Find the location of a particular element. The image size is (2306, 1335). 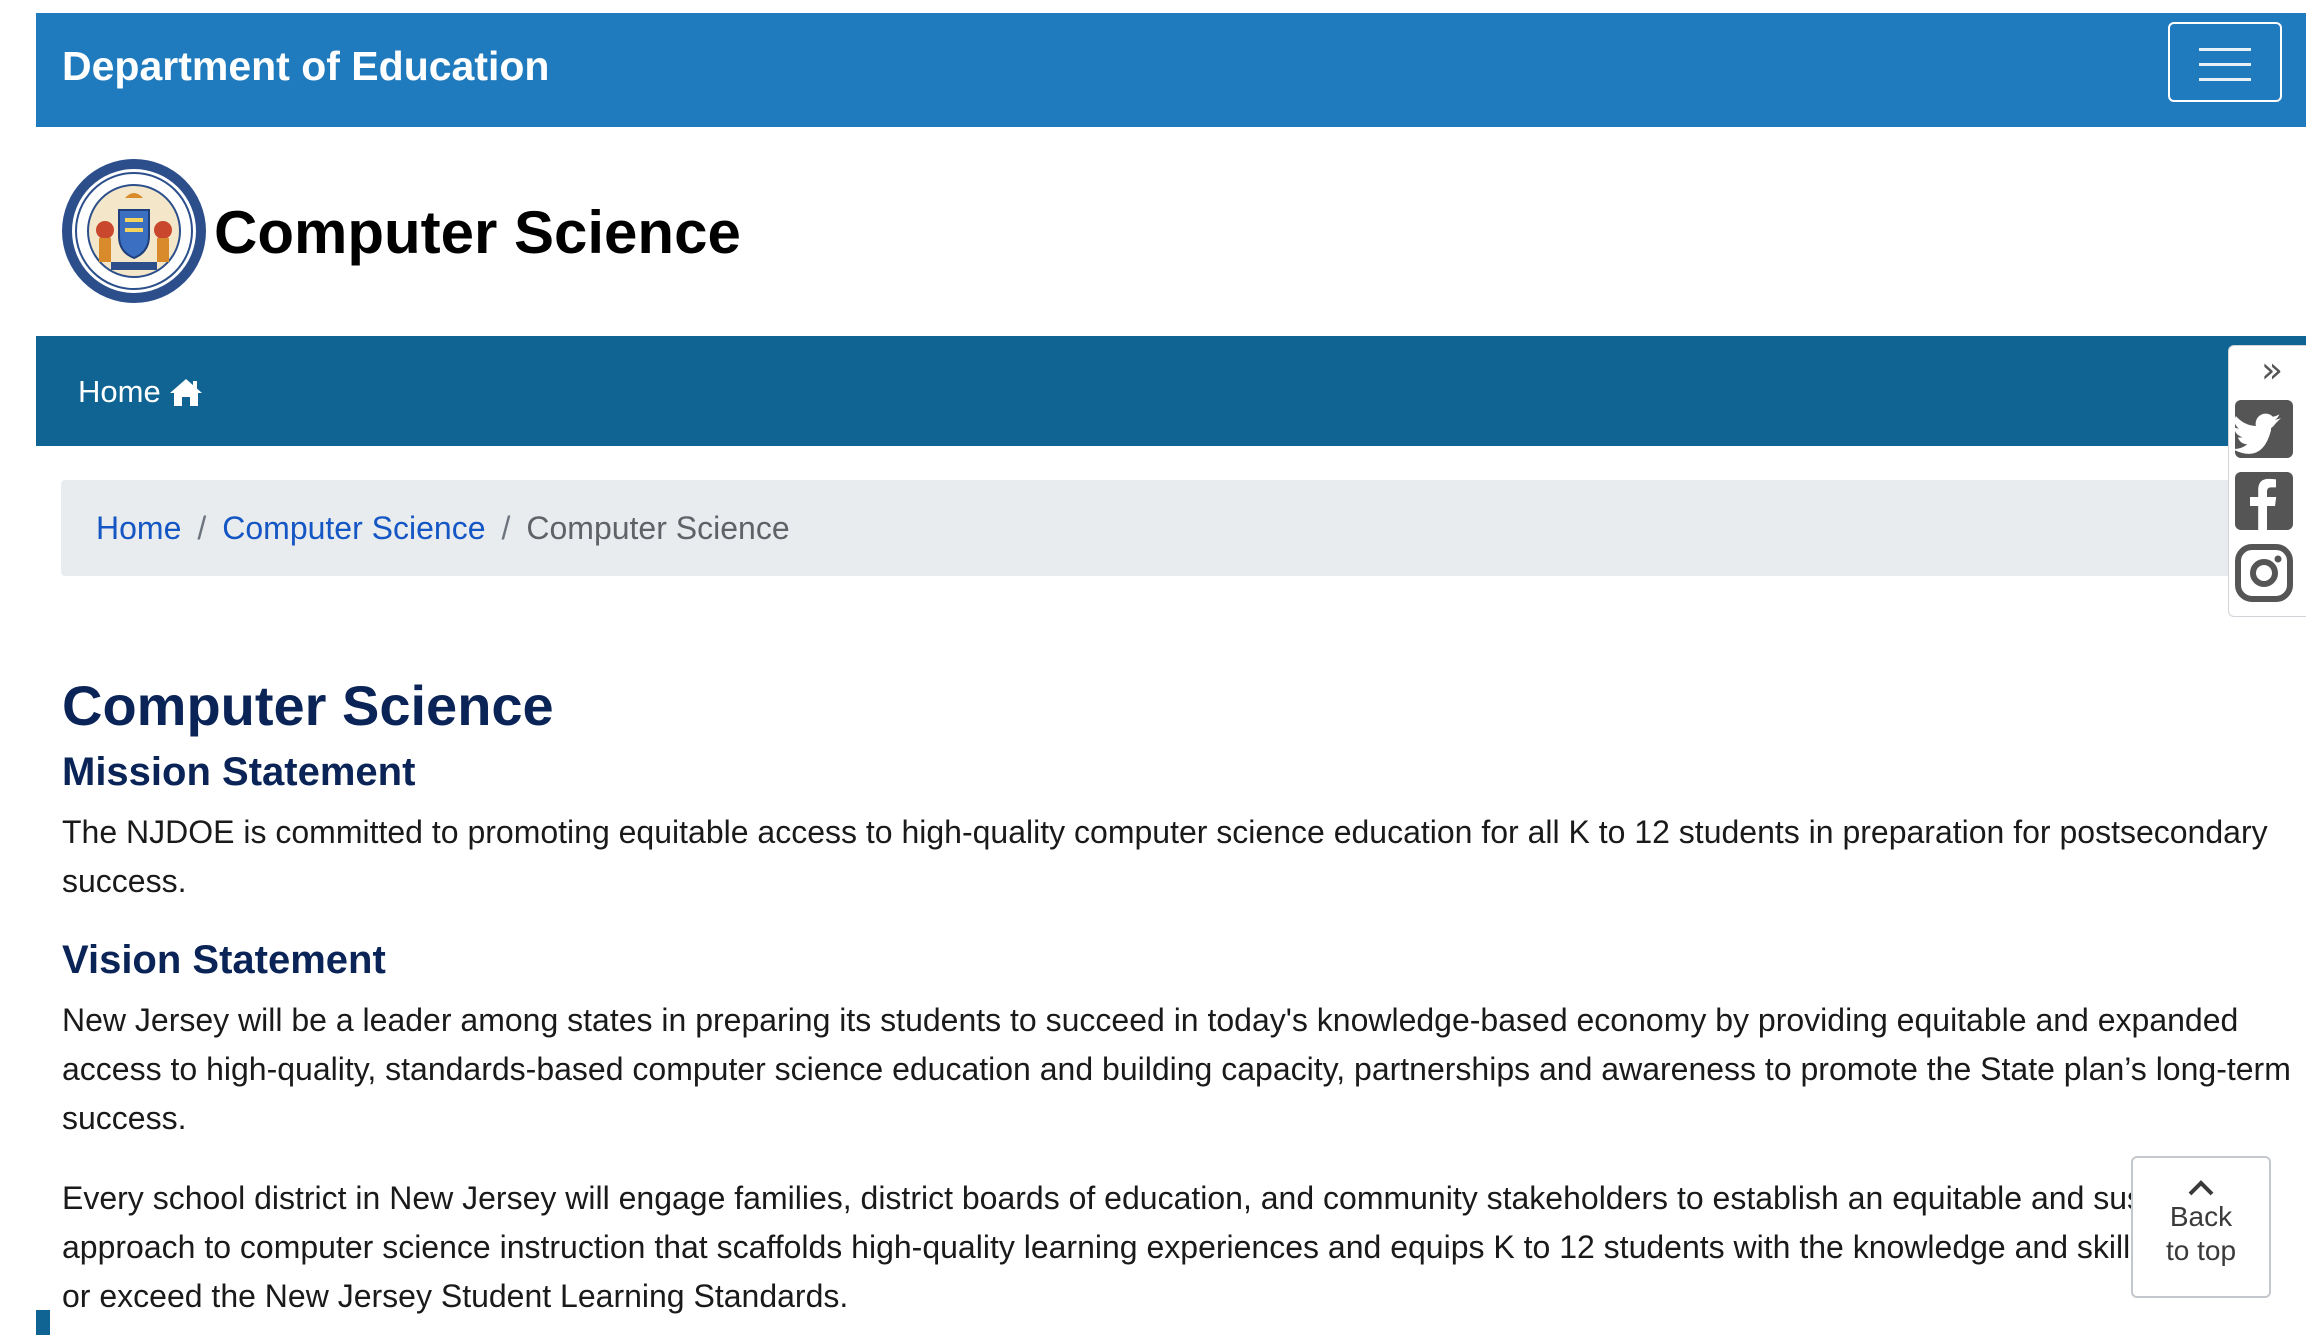

vision-heading: Vision Statement is located at coordinates (224, 960).